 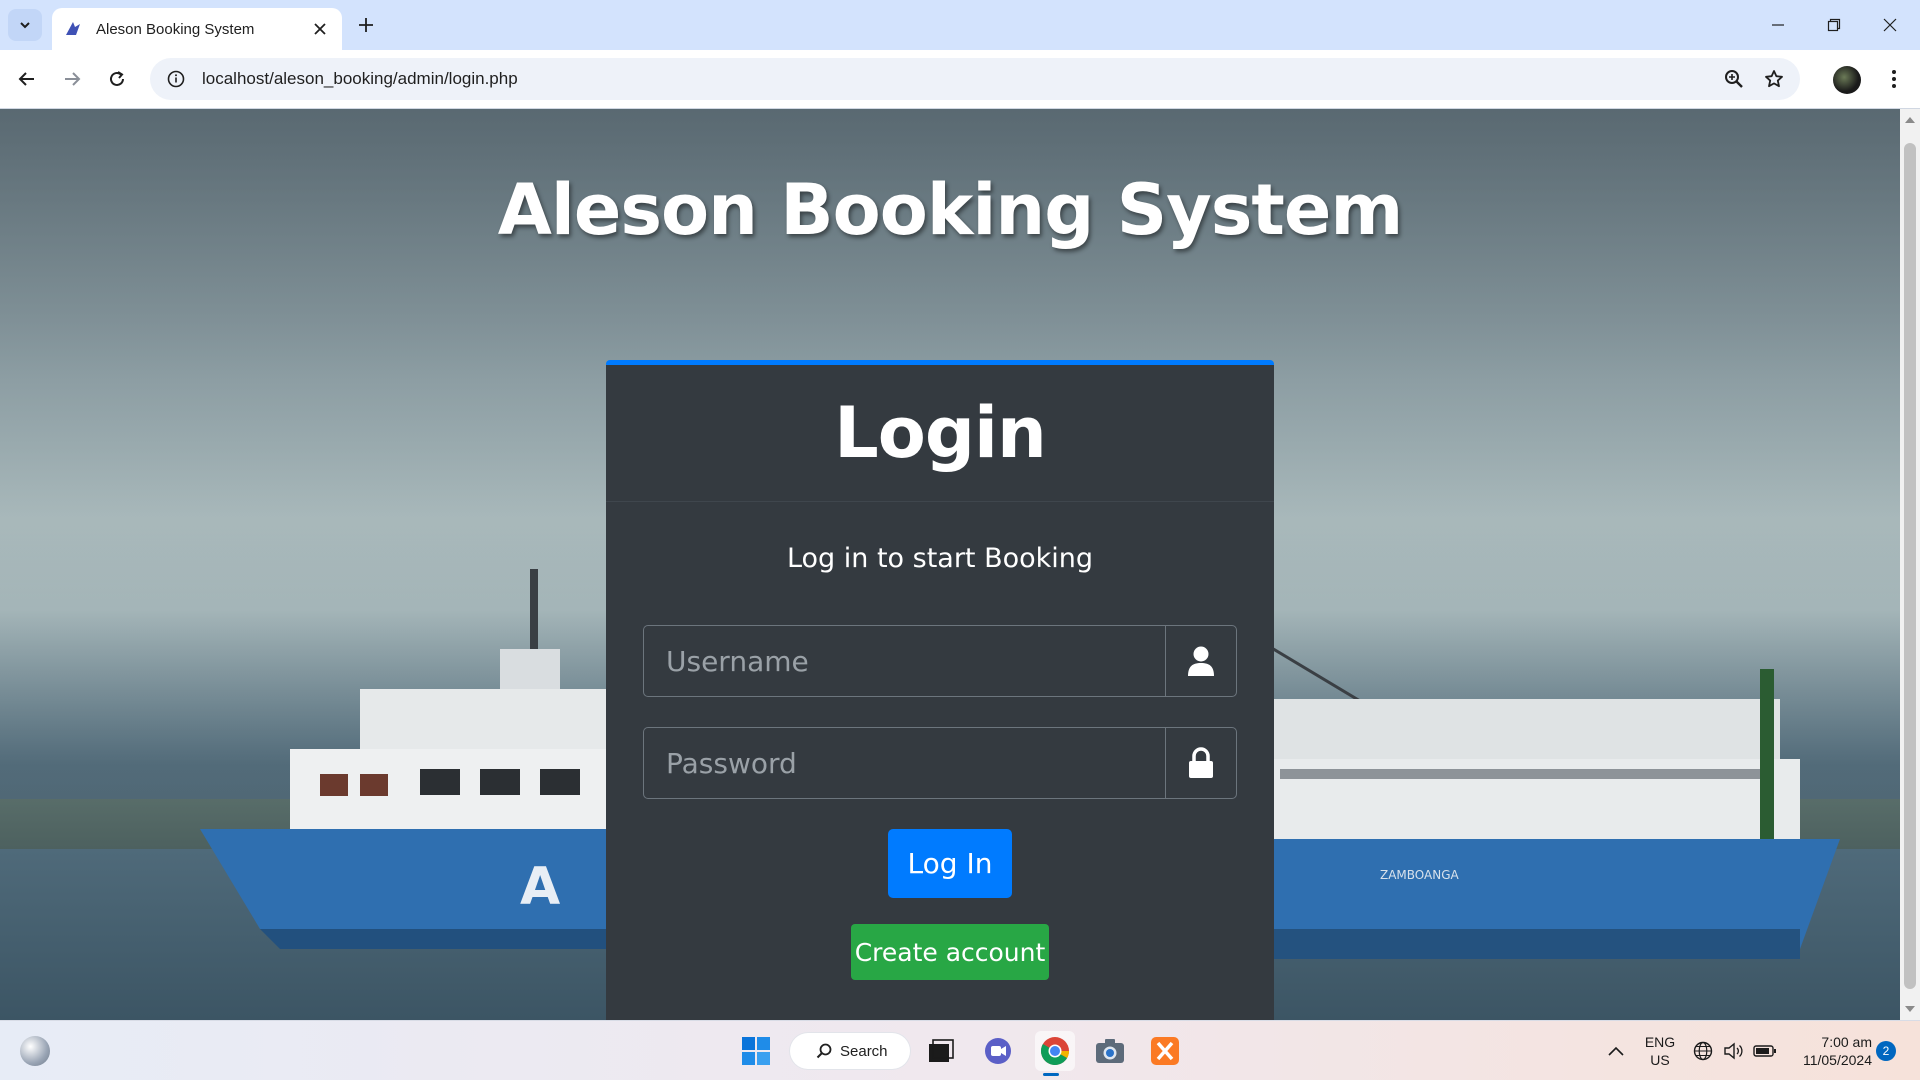 What do you see at coordinates (1703, 1051) in the screenshot?
I see `globe-icon` at bounding box center [1703, 1051].